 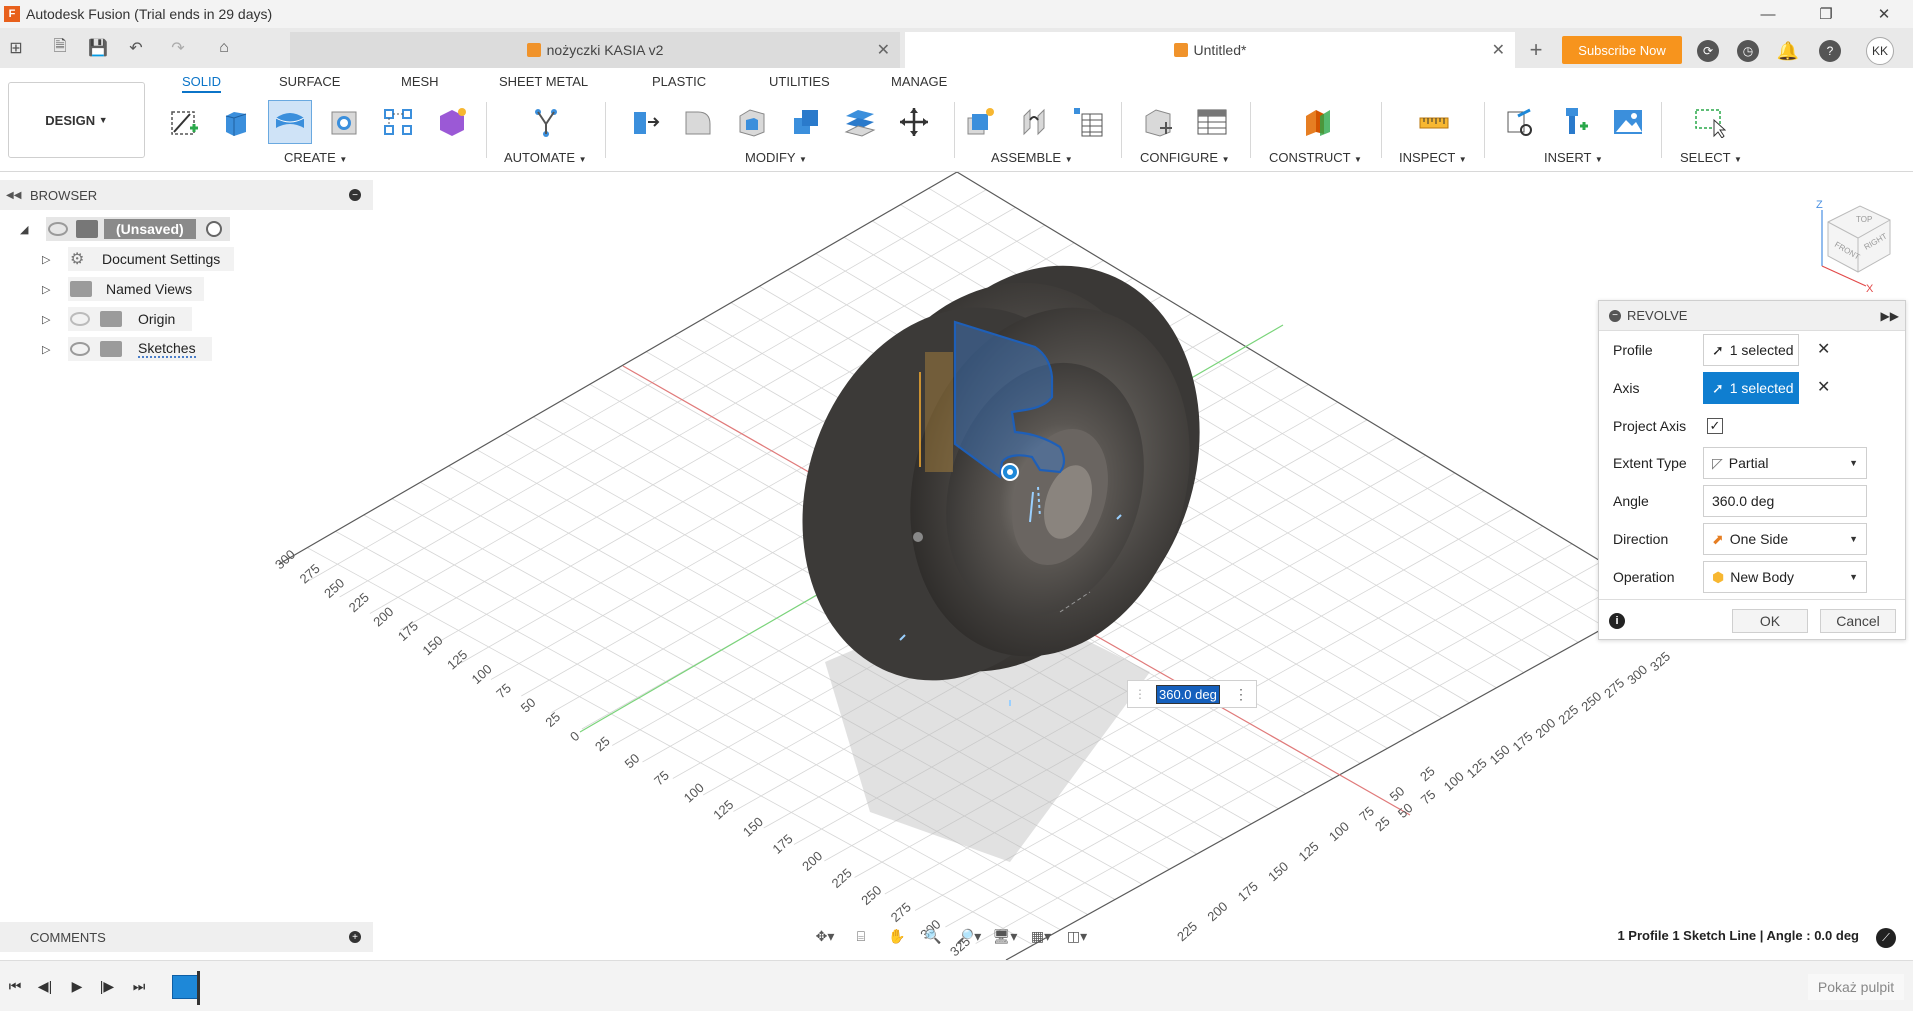 What do you see at coordinates (24, 229) in the screenshot?
I see `collapse-triangle-icon: ◢` at bounding box center [24, 229].